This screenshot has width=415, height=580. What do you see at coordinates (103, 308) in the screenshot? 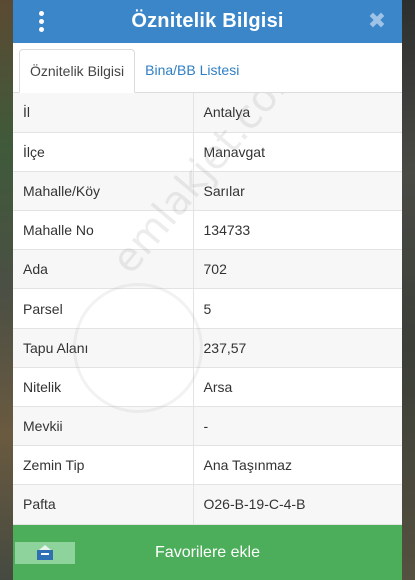
I see `attribute-key: Parsel` at bounding box center [103, 308].